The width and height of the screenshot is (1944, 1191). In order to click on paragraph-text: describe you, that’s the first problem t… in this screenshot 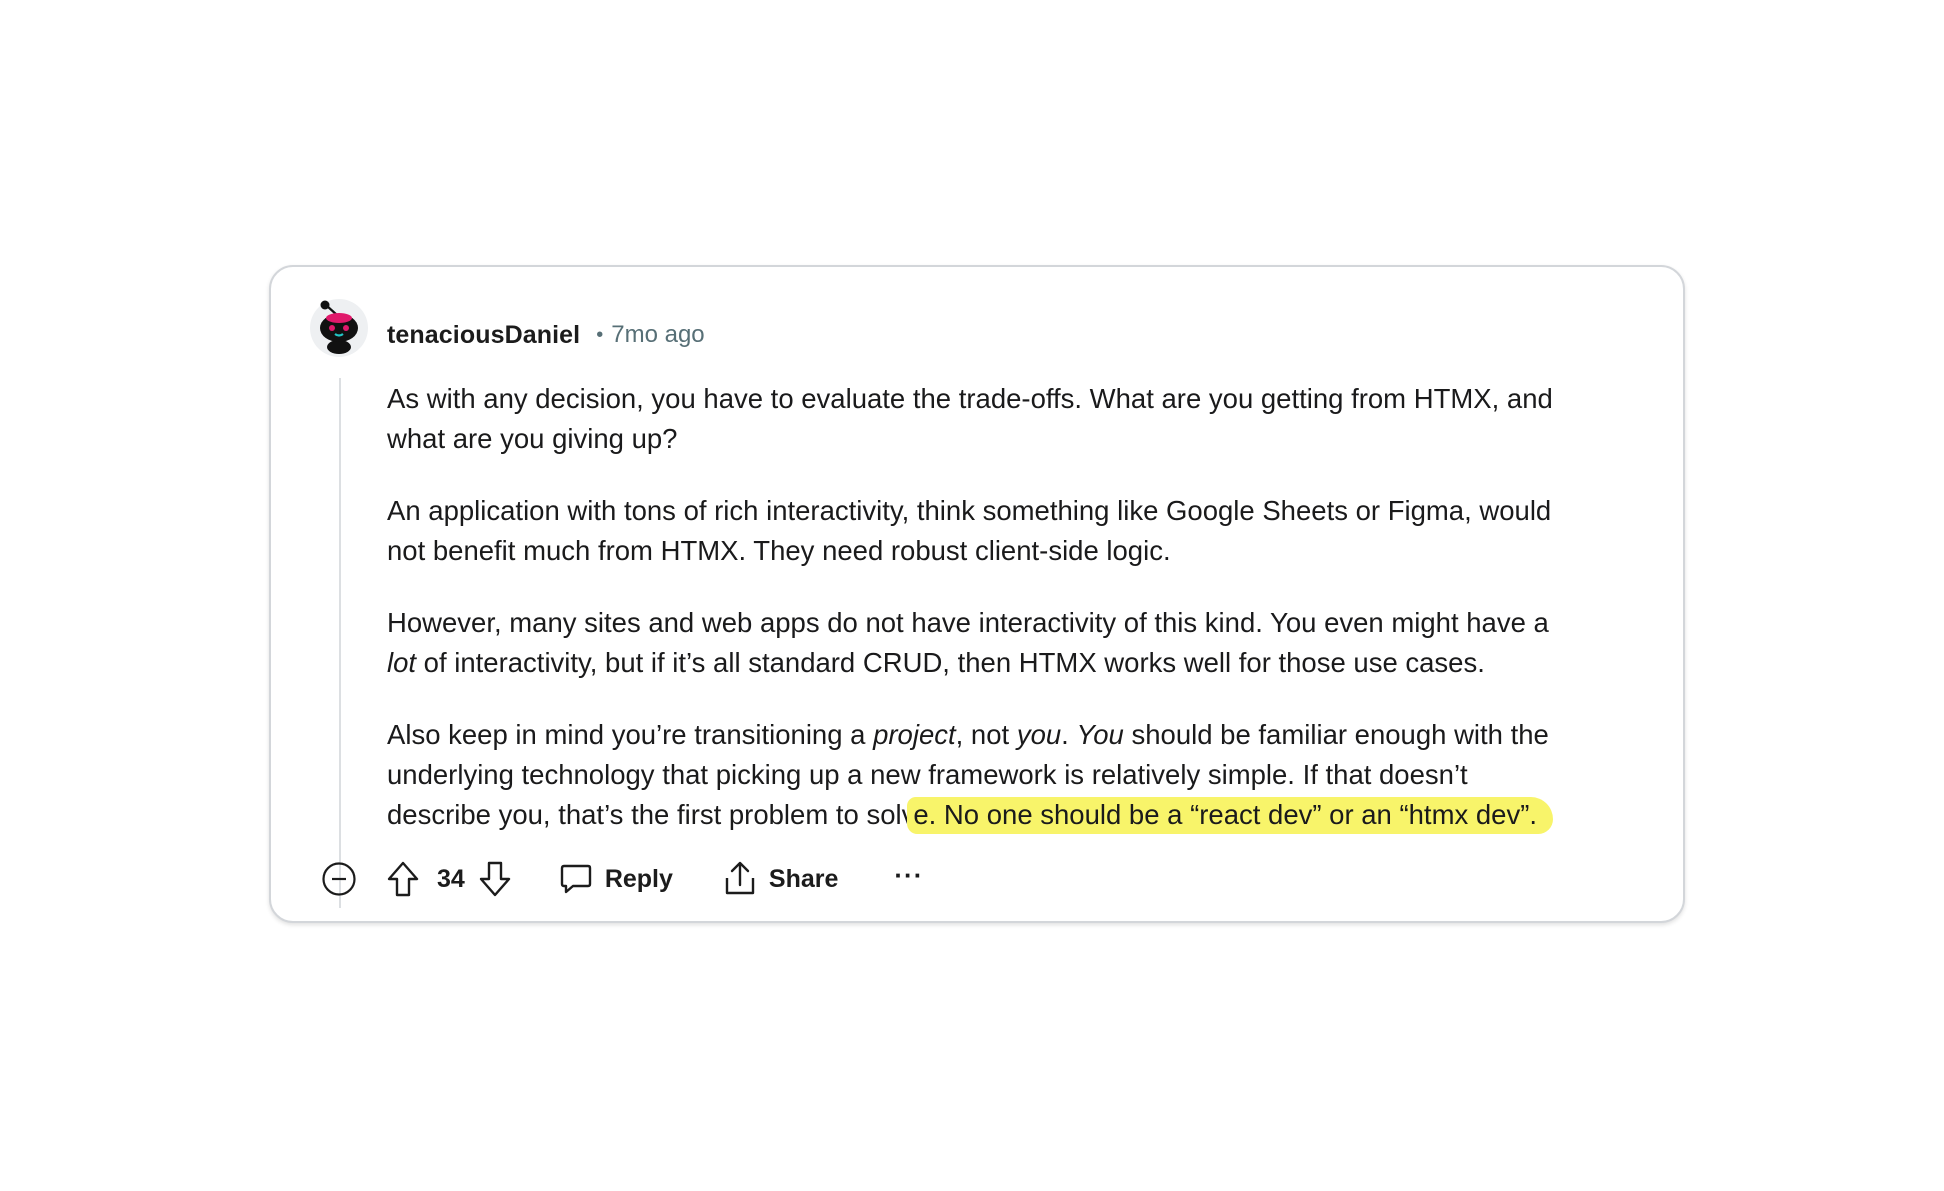, I will do `click(651, 814)`.